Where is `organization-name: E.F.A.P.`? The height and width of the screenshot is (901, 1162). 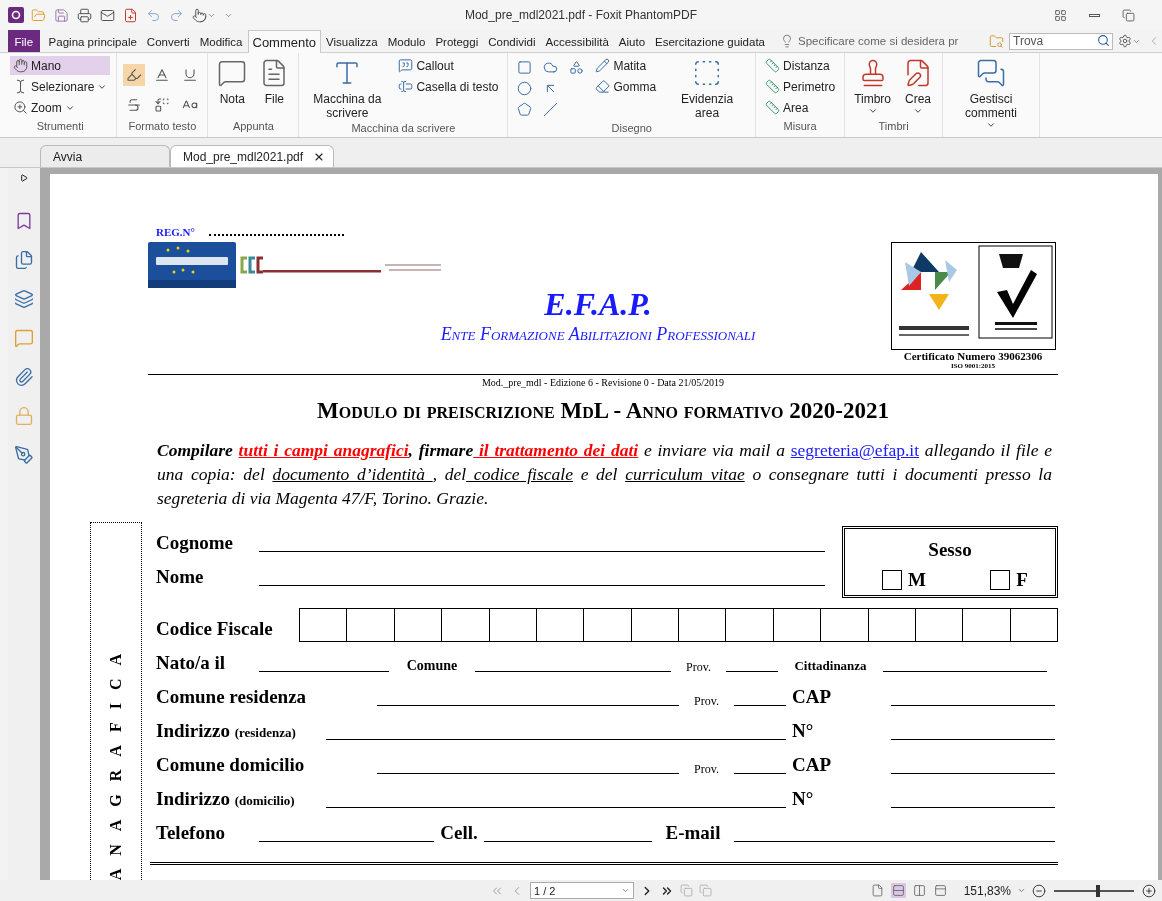
organization-name: E.F.A.P. is located at coordinates (598, 304).